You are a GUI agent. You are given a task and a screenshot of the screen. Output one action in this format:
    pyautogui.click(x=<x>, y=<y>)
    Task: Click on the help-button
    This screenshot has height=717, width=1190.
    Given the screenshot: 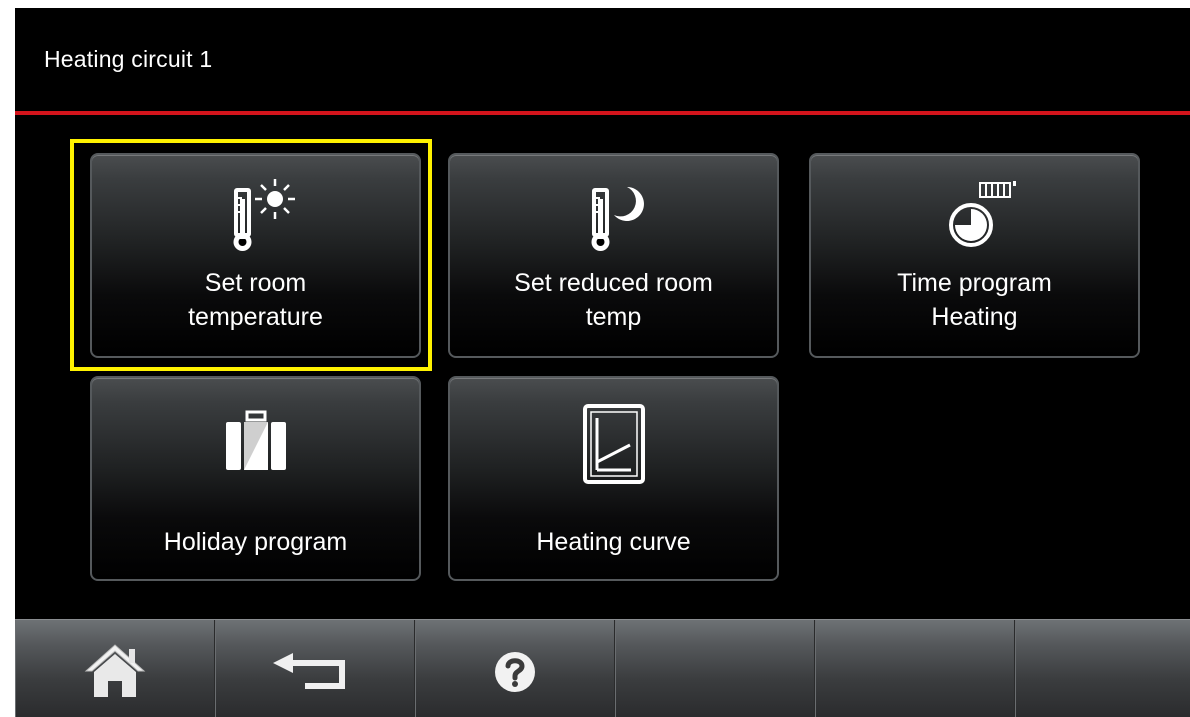 What is the action you would take?
    pyautogui.click(x=515, y=668)
    